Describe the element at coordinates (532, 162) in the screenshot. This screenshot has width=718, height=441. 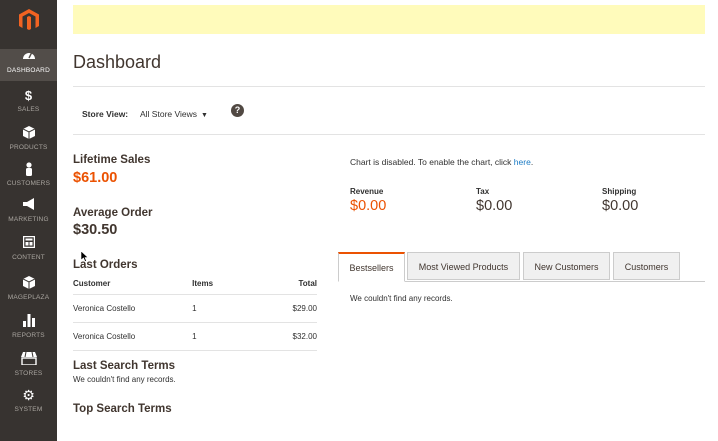
I see `chart-message-suffix: .` at that location.